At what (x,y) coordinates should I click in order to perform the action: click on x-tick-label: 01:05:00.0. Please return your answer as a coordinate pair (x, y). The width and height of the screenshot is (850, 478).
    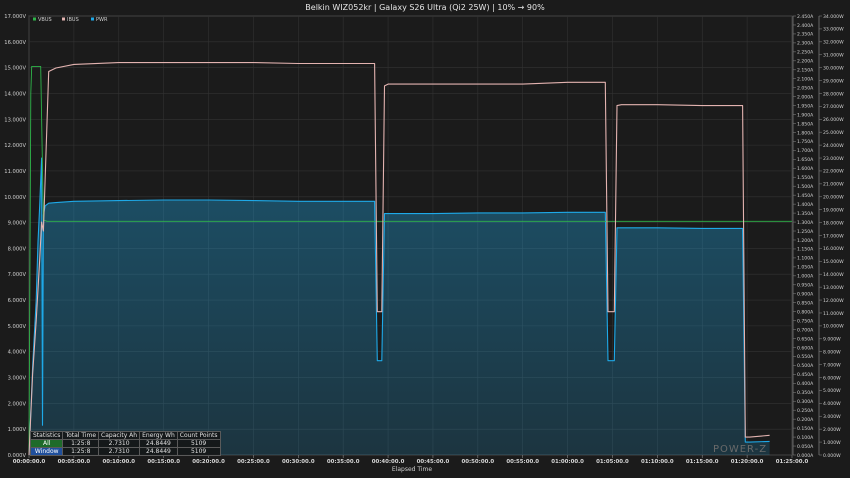
    Looking at the image, I should click on (612, 462).